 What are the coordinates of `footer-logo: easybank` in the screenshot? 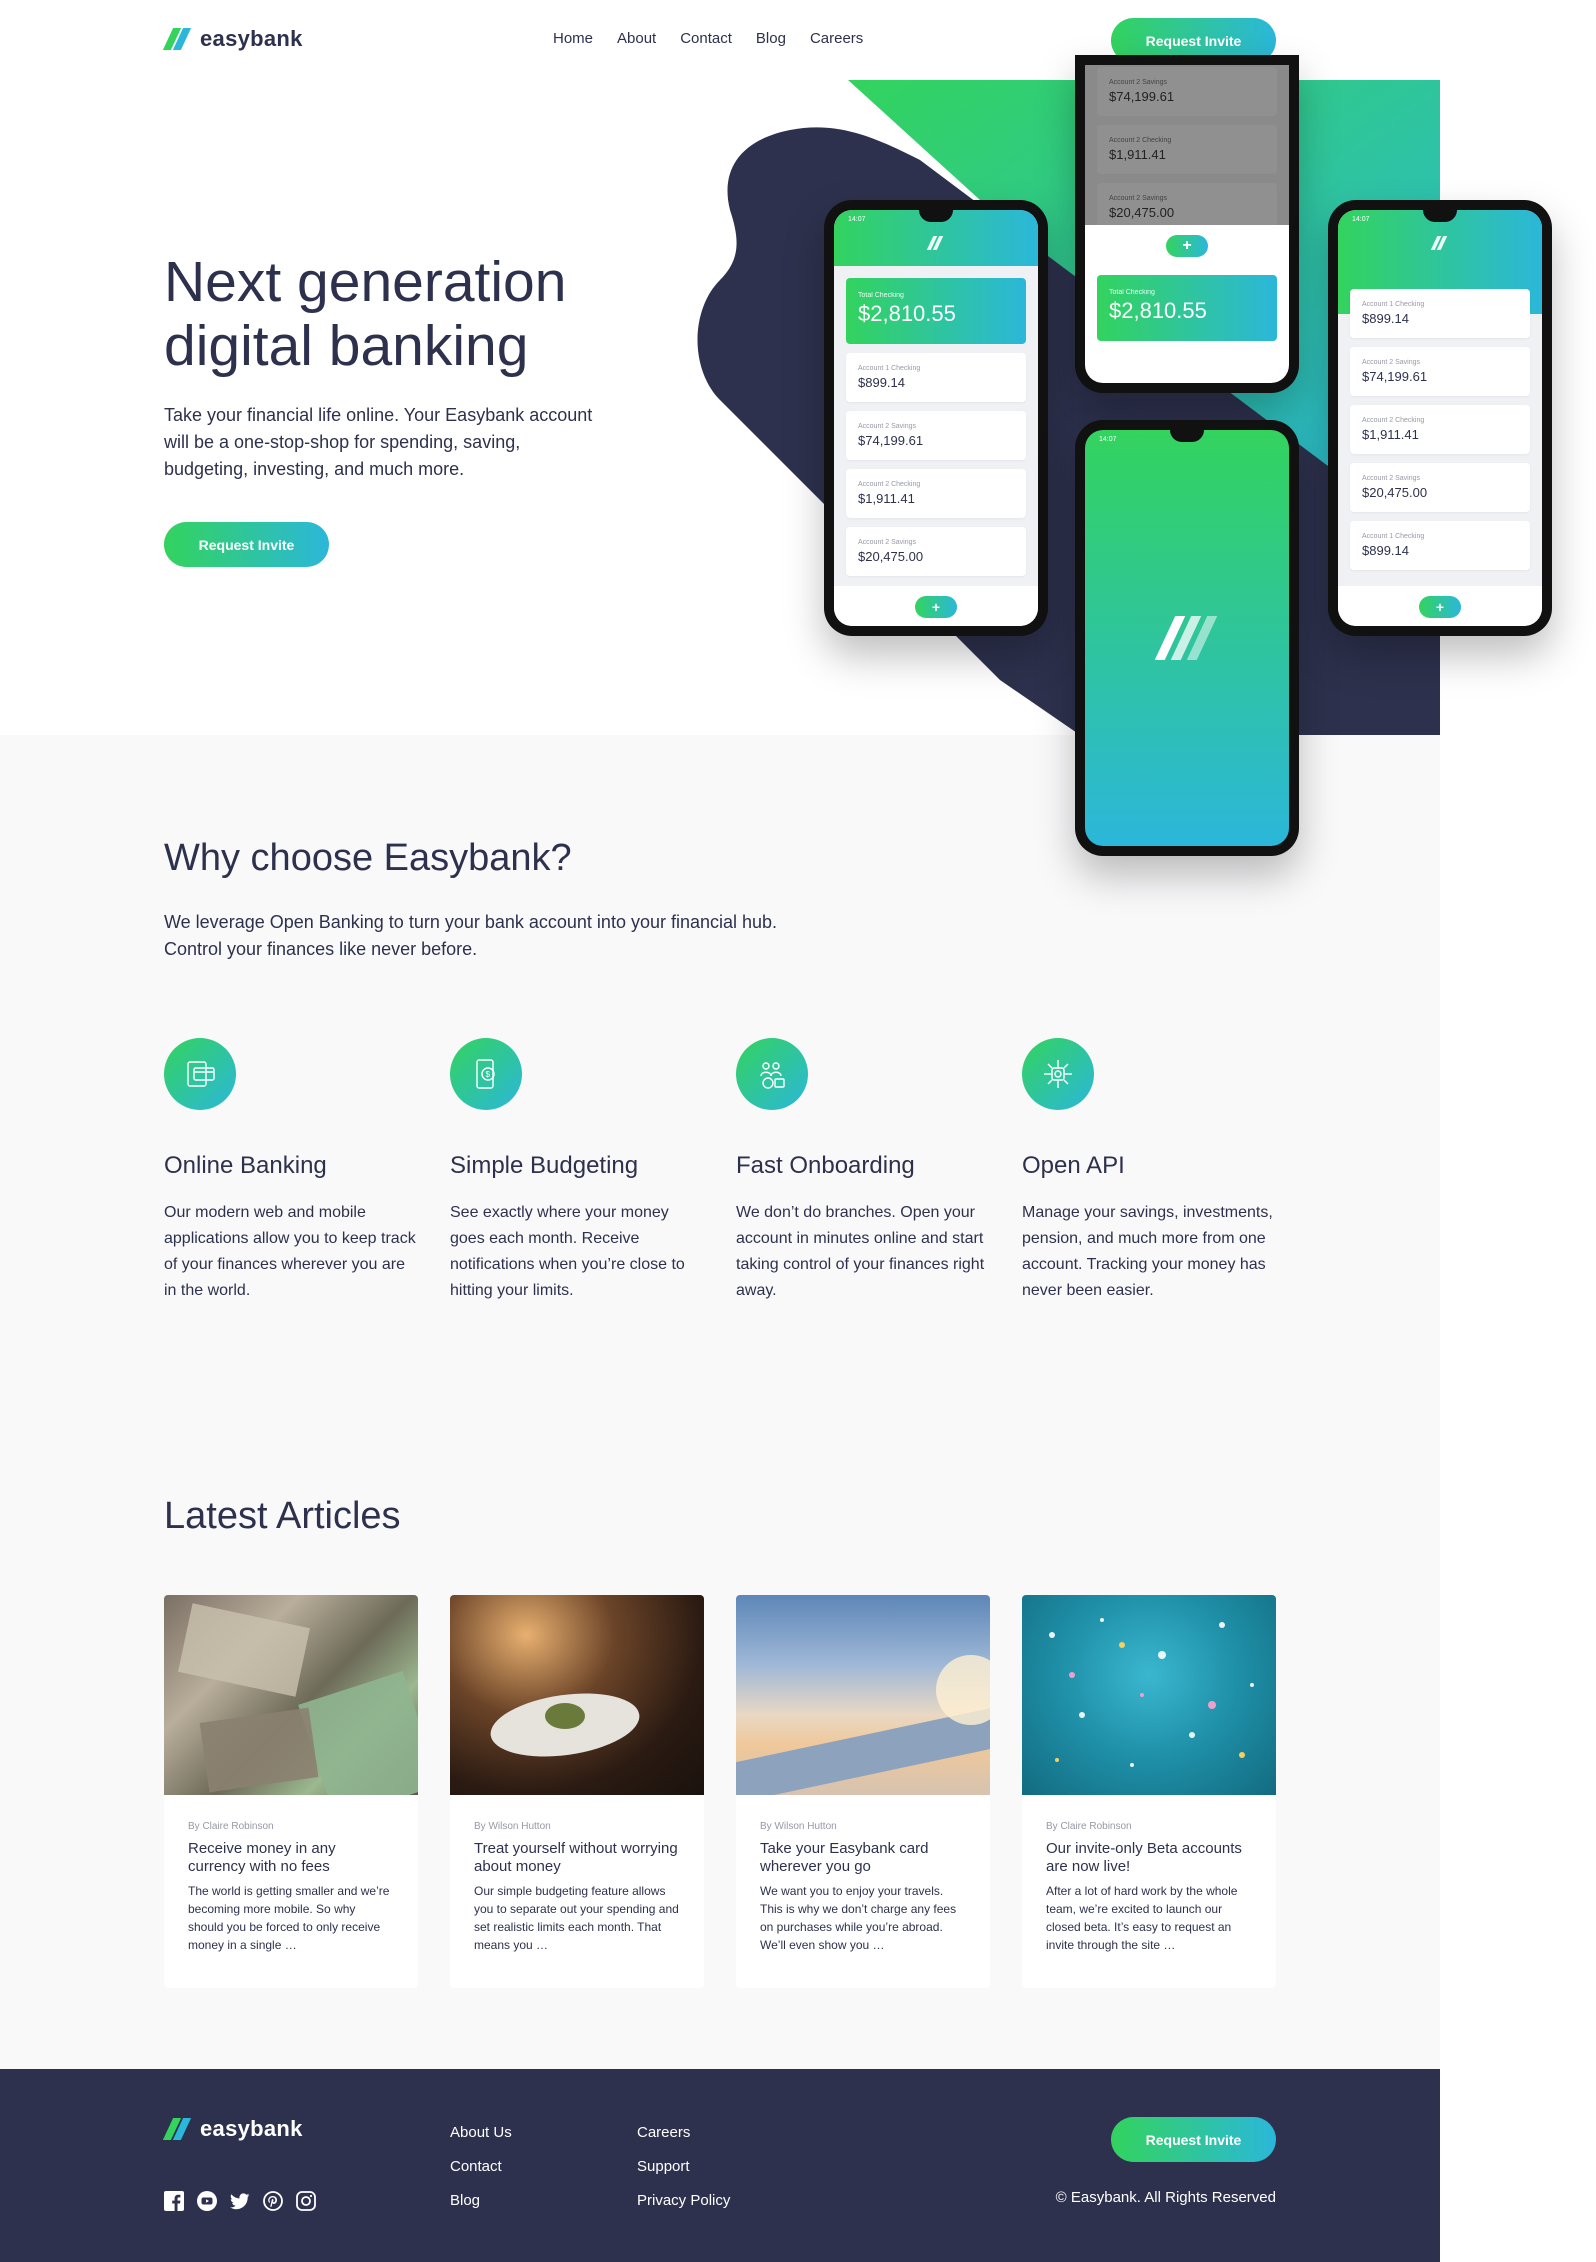 It's located at (232, 2129).